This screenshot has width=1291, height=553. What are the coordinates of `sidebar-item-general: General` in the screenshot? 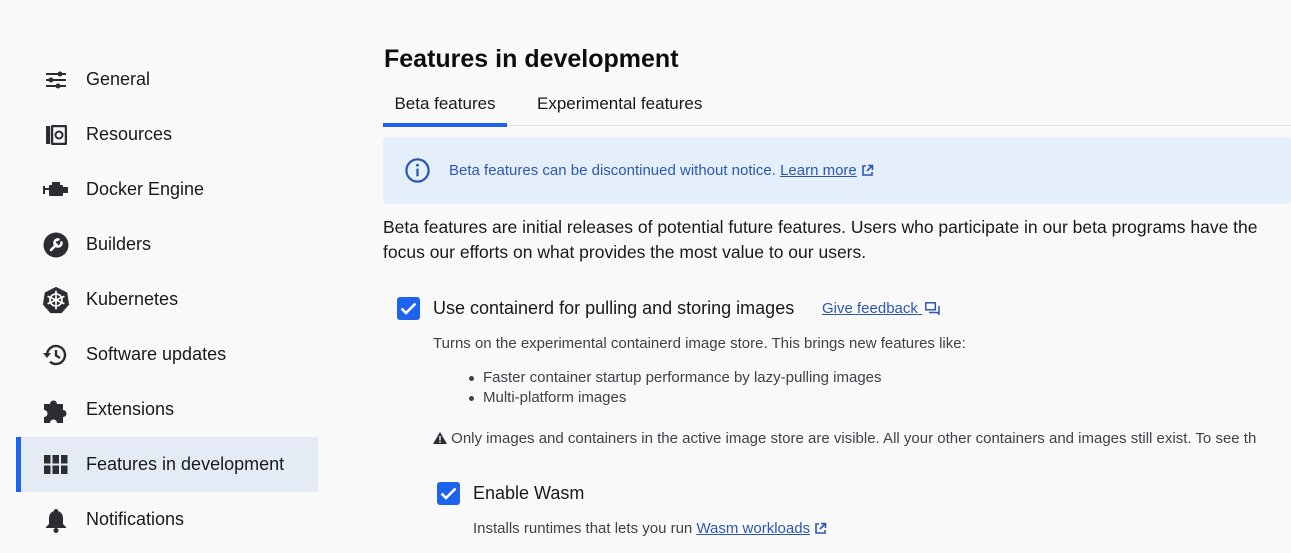 It's located at (167, 79).